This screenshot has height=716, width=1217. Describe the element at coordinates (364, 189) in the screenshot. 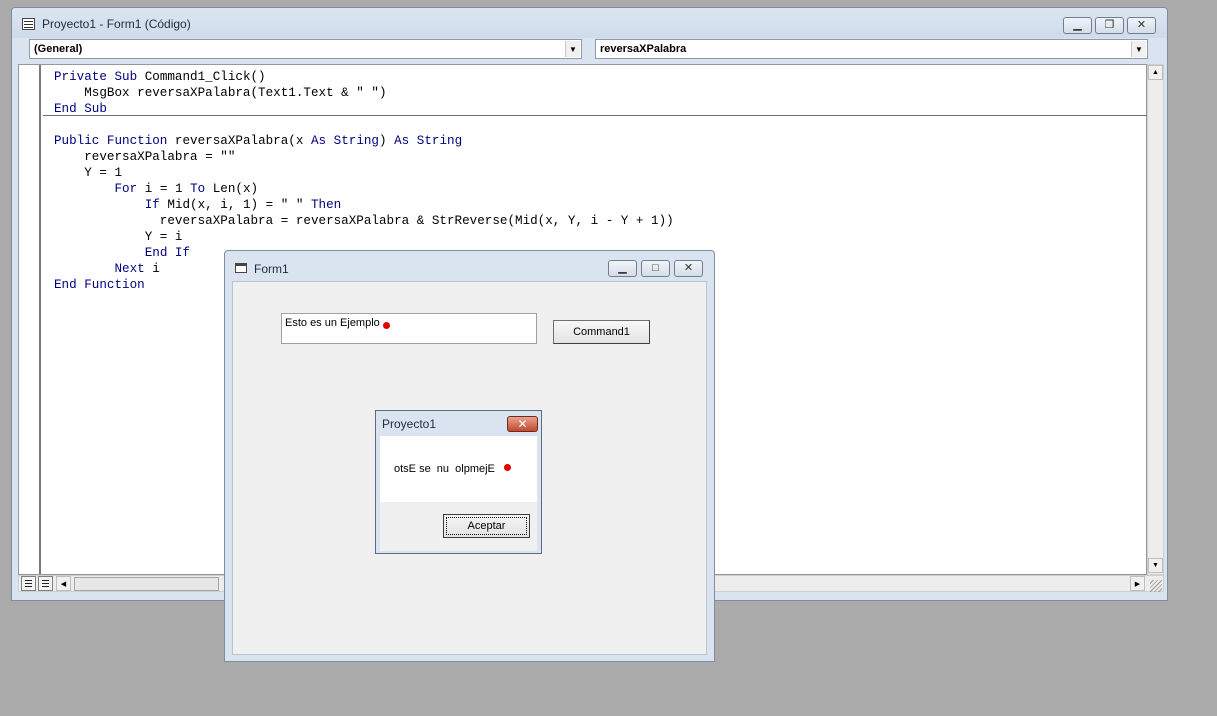

I see `code-line: For i = 1 To Len(x)` at that location.